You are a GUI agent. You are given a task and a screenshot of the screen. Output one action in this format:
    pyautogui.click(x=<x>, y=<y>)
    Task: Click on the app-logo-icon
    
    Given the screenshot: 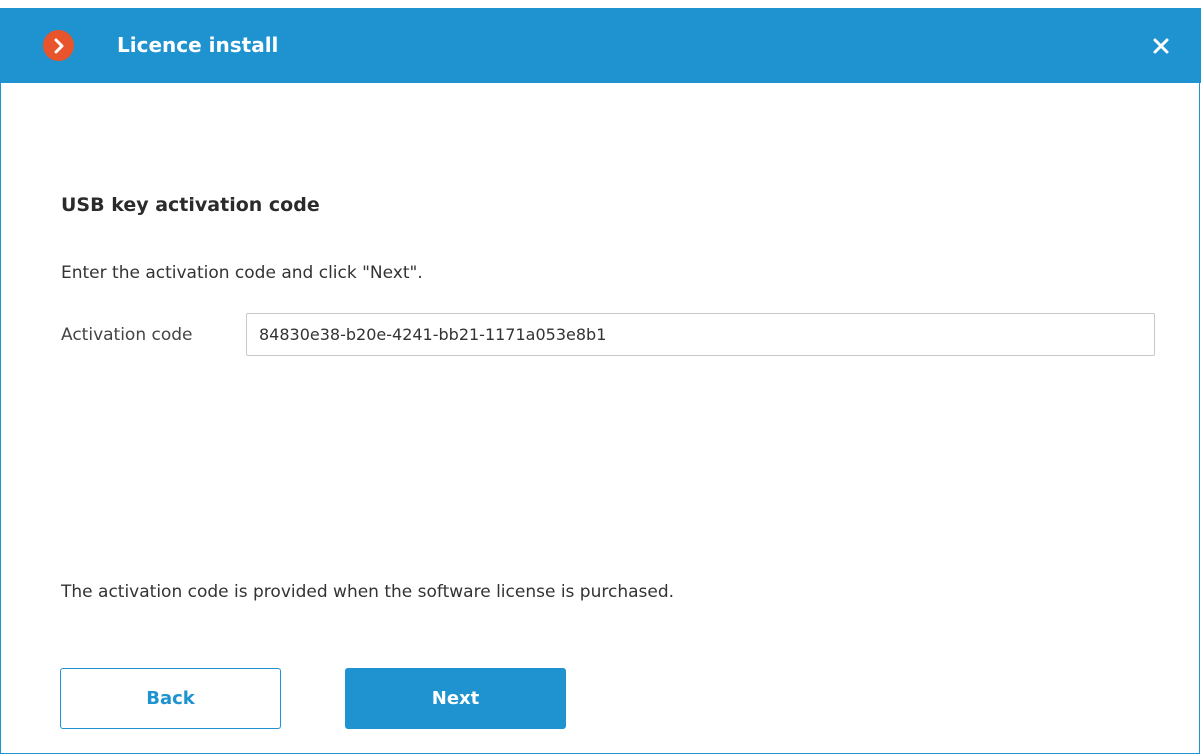 What is the action you would take?
    pyautogui.click(x=58, y=45)
    